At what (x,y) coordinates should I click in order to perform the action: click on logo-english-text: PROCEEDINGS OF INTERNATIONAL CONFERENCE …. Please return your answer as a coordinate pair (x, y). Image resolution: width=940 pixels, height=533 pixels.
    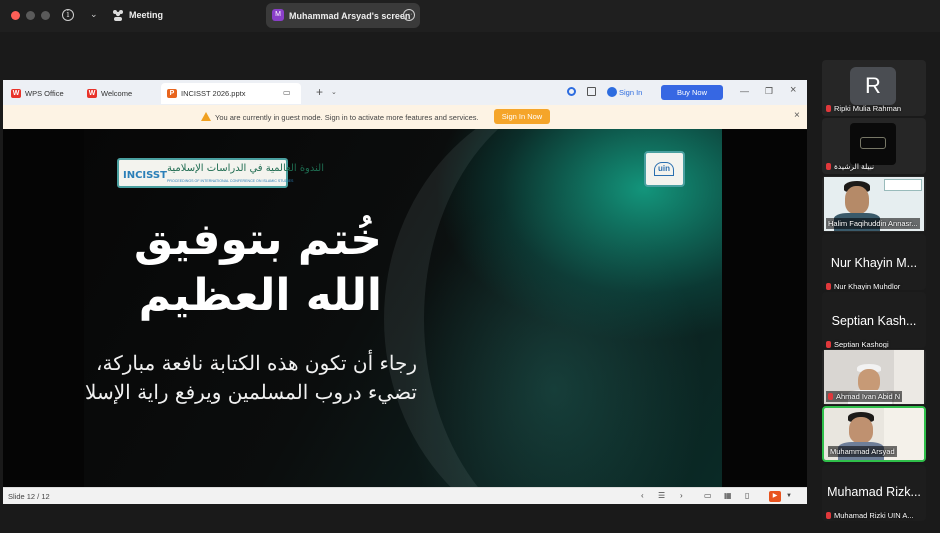
    Looking at the image, I should click on (230, 181).